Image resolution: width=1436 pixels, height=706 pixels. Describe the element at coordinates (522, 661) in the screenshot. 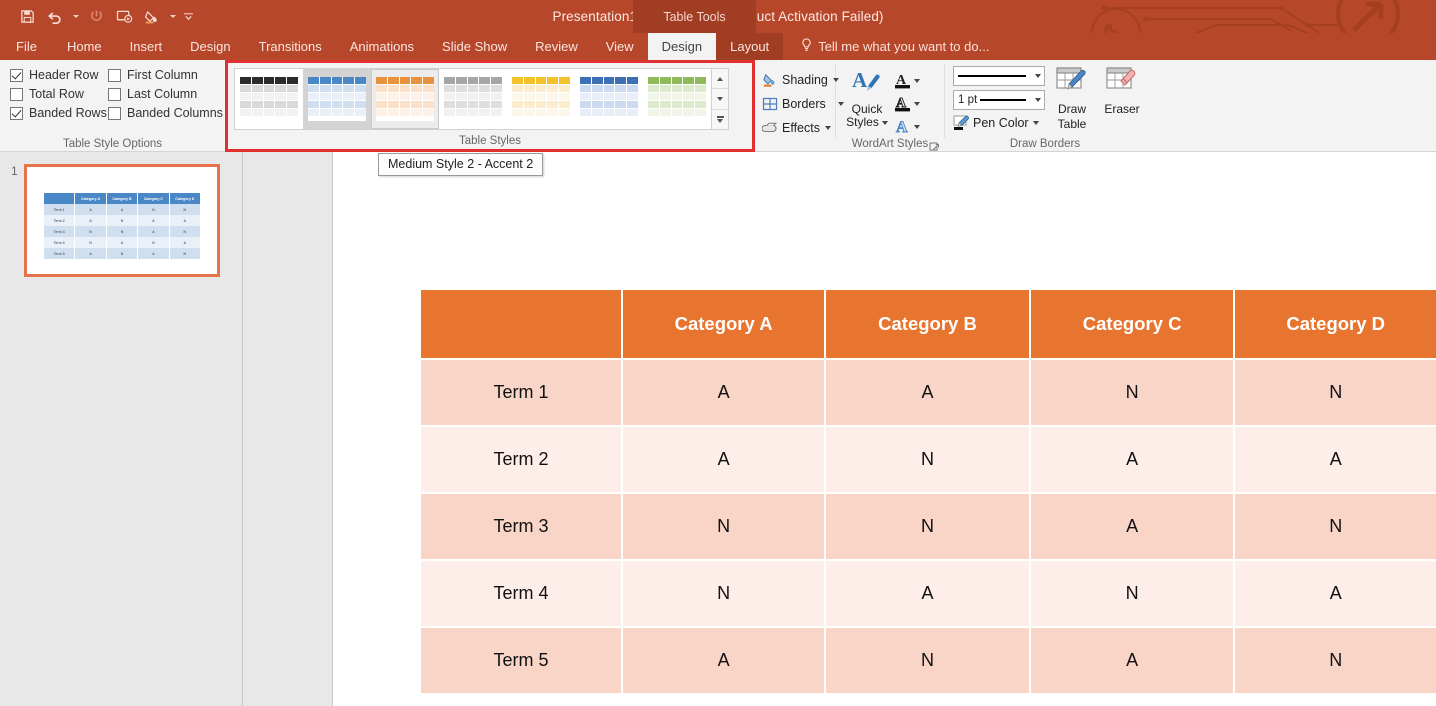

I see `table-cell: Term 5` at that location.